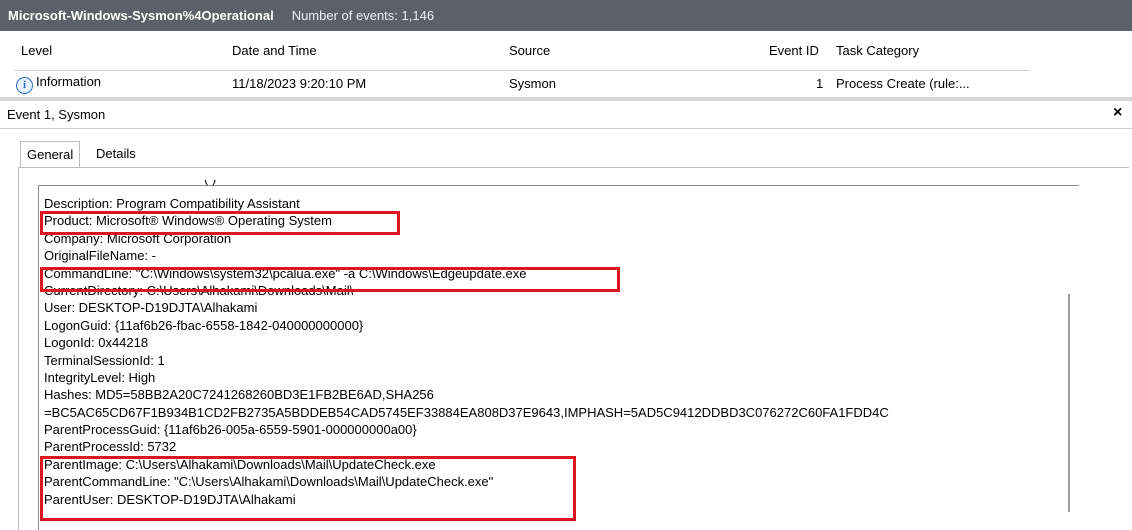  Describe the element at coordinates (151, 308) in the screenshot. I see `detail-line: User: DESKTOP-D19DJTA\Alhakami` at that location.